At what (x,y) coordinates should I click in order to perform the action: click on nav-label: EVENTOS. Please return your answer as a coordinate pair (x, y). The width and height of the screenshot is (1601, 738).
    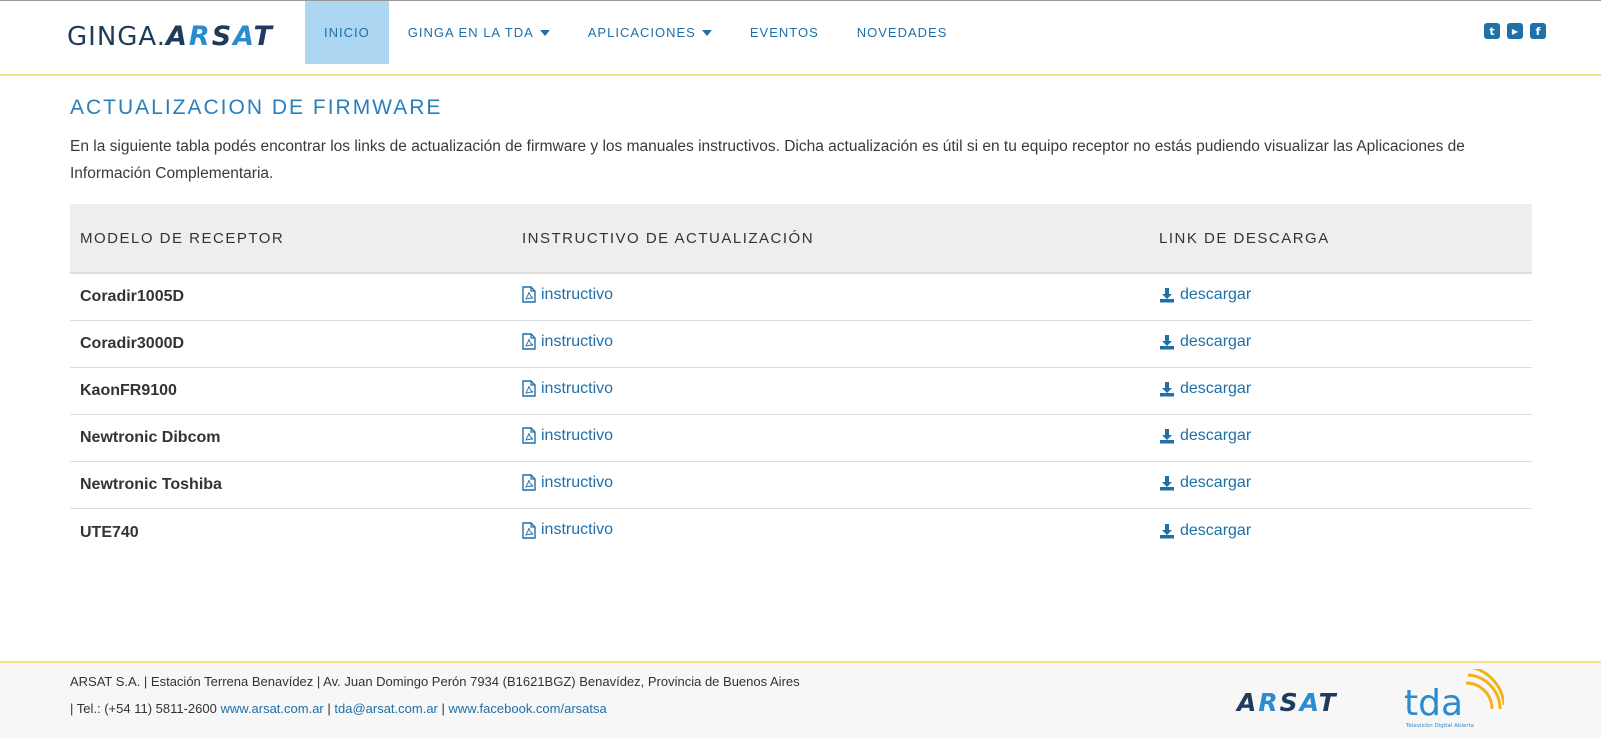
    Looking at the image, I should click on (784, 32).